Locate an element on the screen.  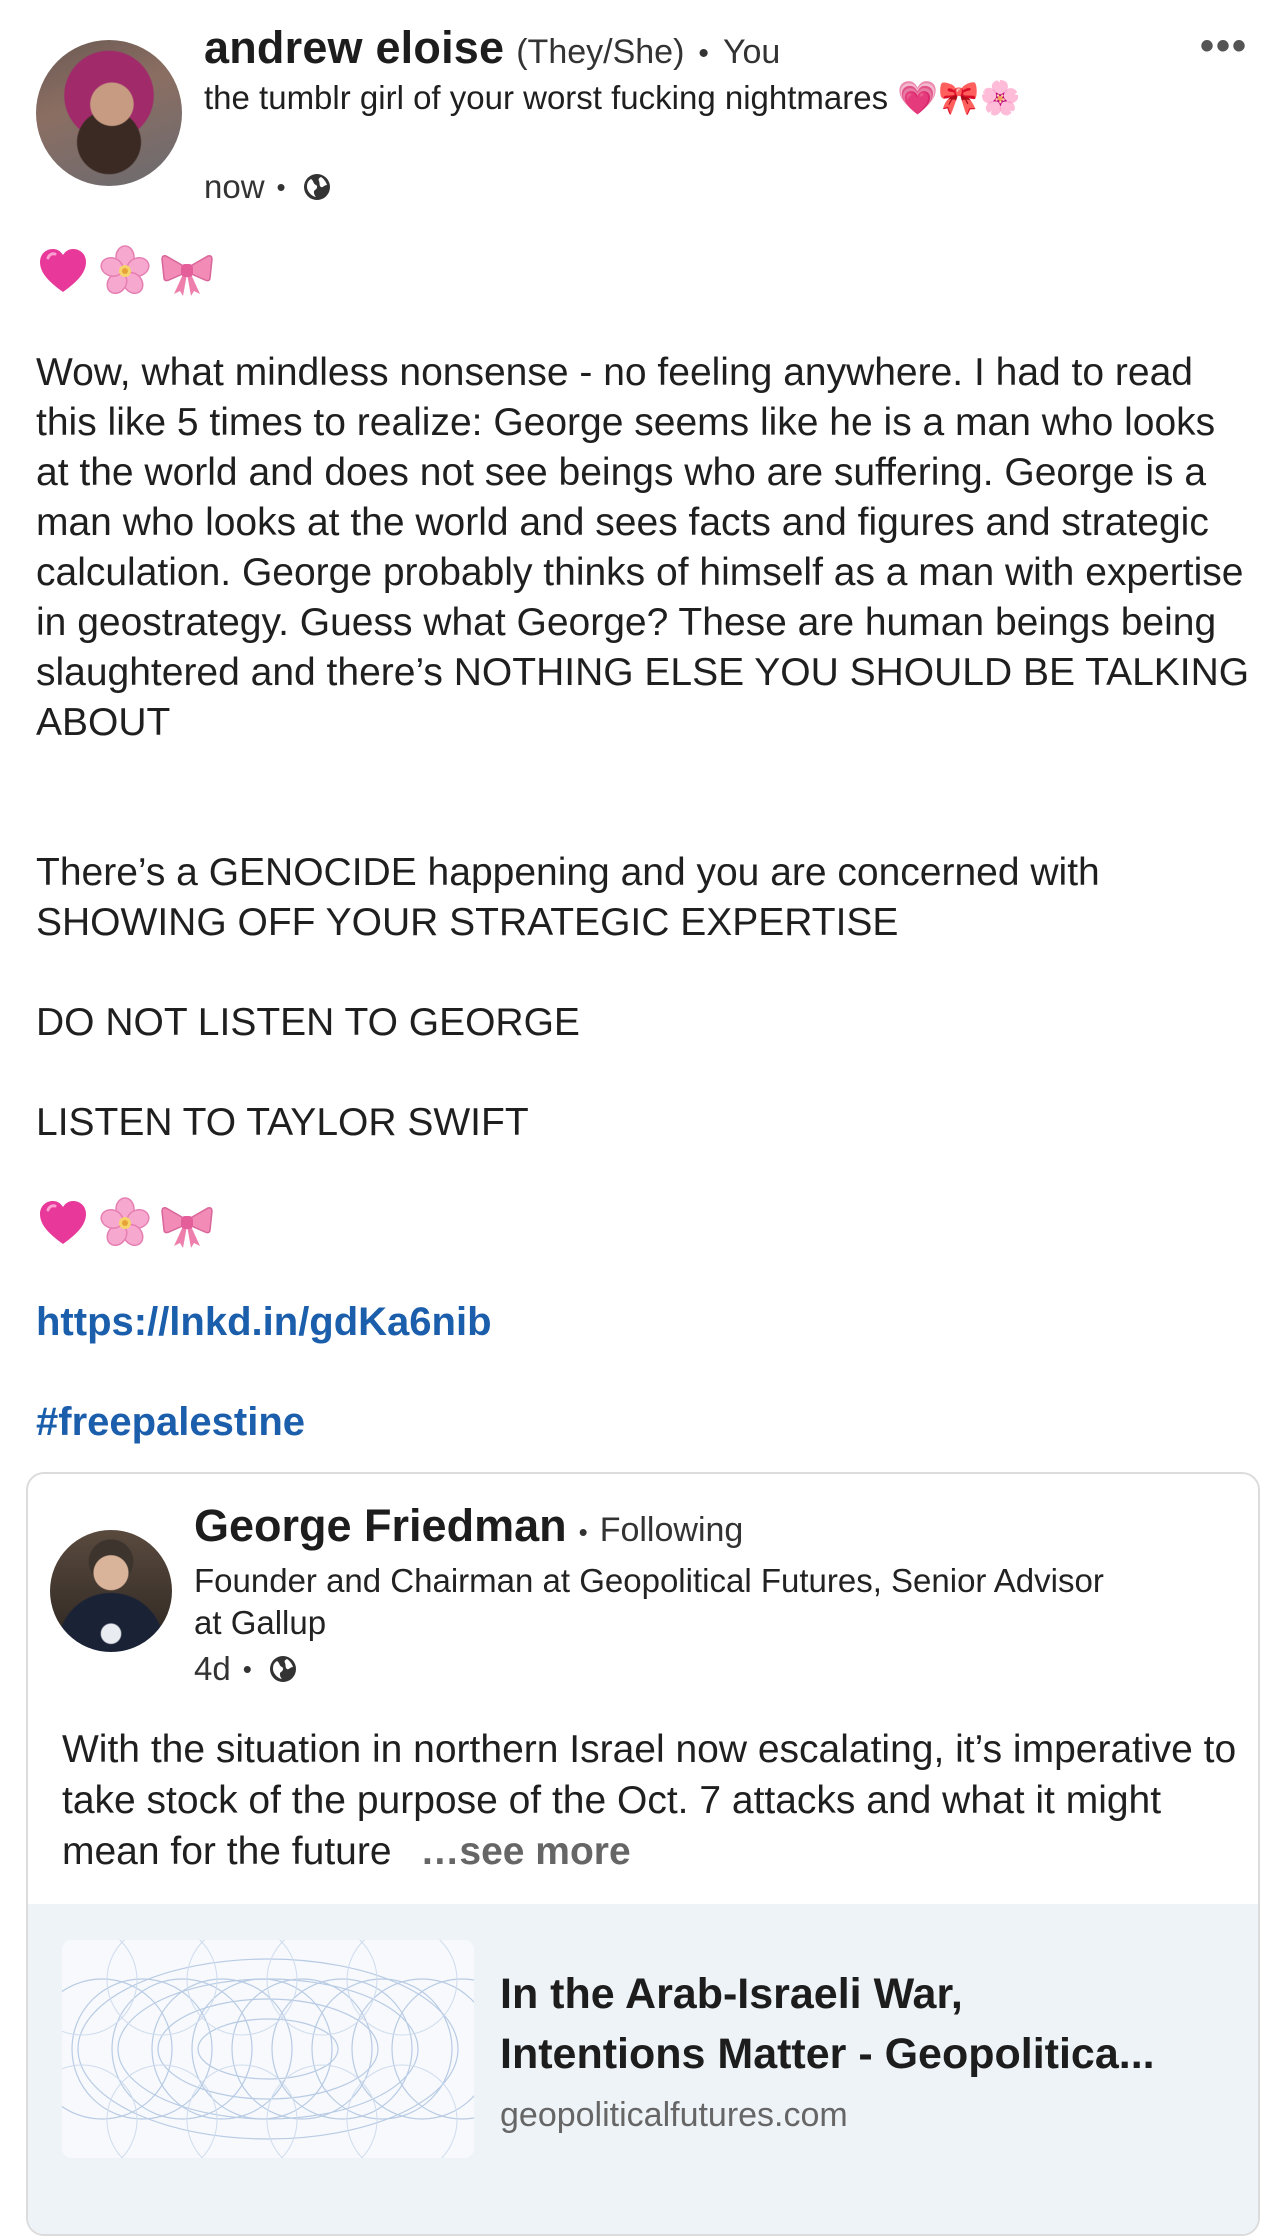
shared-author-name: George Friedman is located at coordinates (380, 1526).